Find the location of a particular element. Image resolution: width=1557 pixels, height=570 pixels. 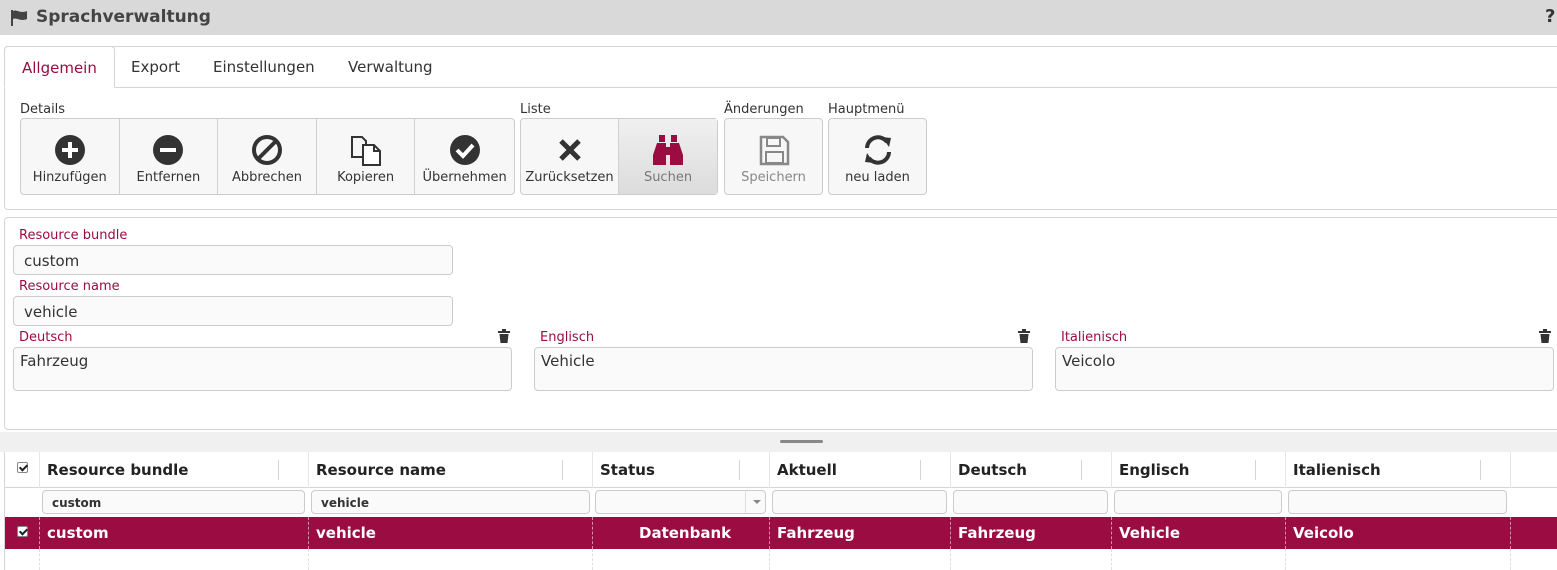

neu-laden-button: neu laden is located at coordinates (877, 156).